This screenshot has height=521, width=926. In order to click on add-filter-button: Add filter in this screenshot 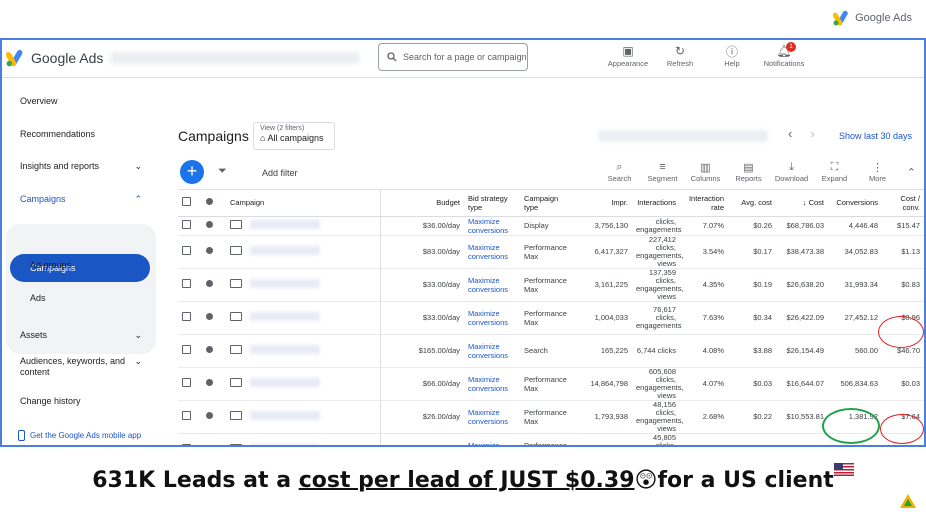, I will do `click(280, 173)`.